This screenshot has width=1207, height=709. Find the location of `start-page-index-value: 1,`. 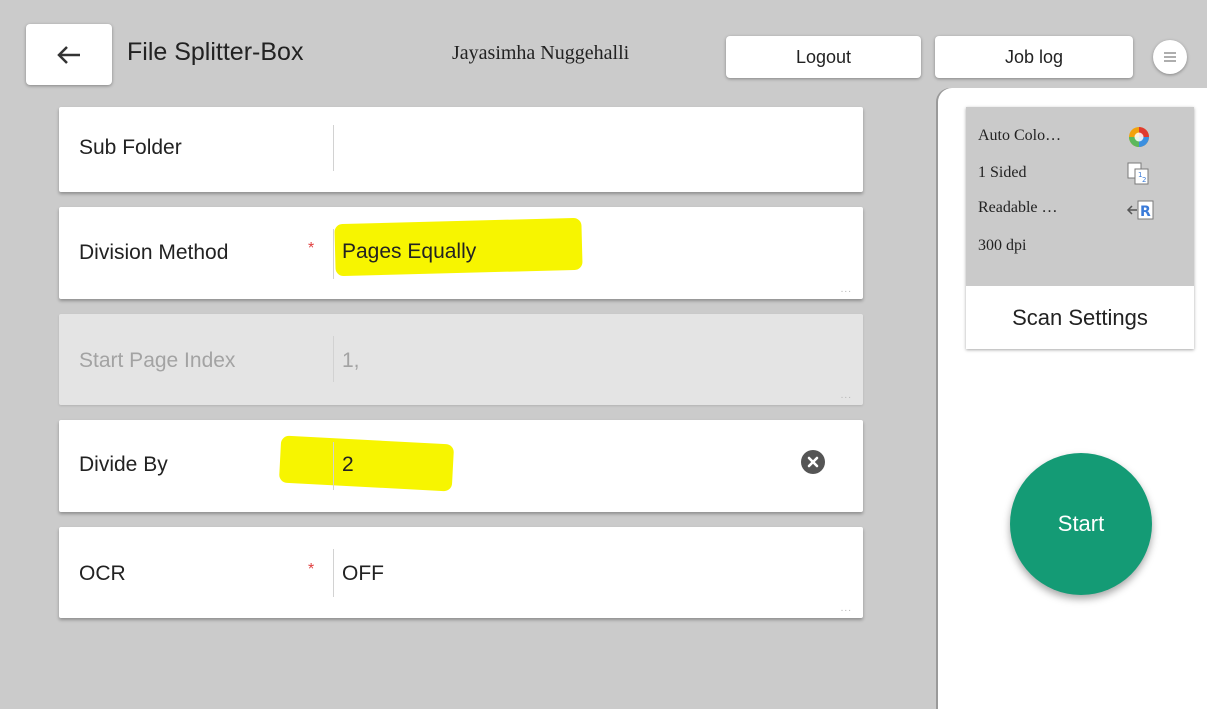

start-page-index-value: 1, is located at coordinates (351, 360).